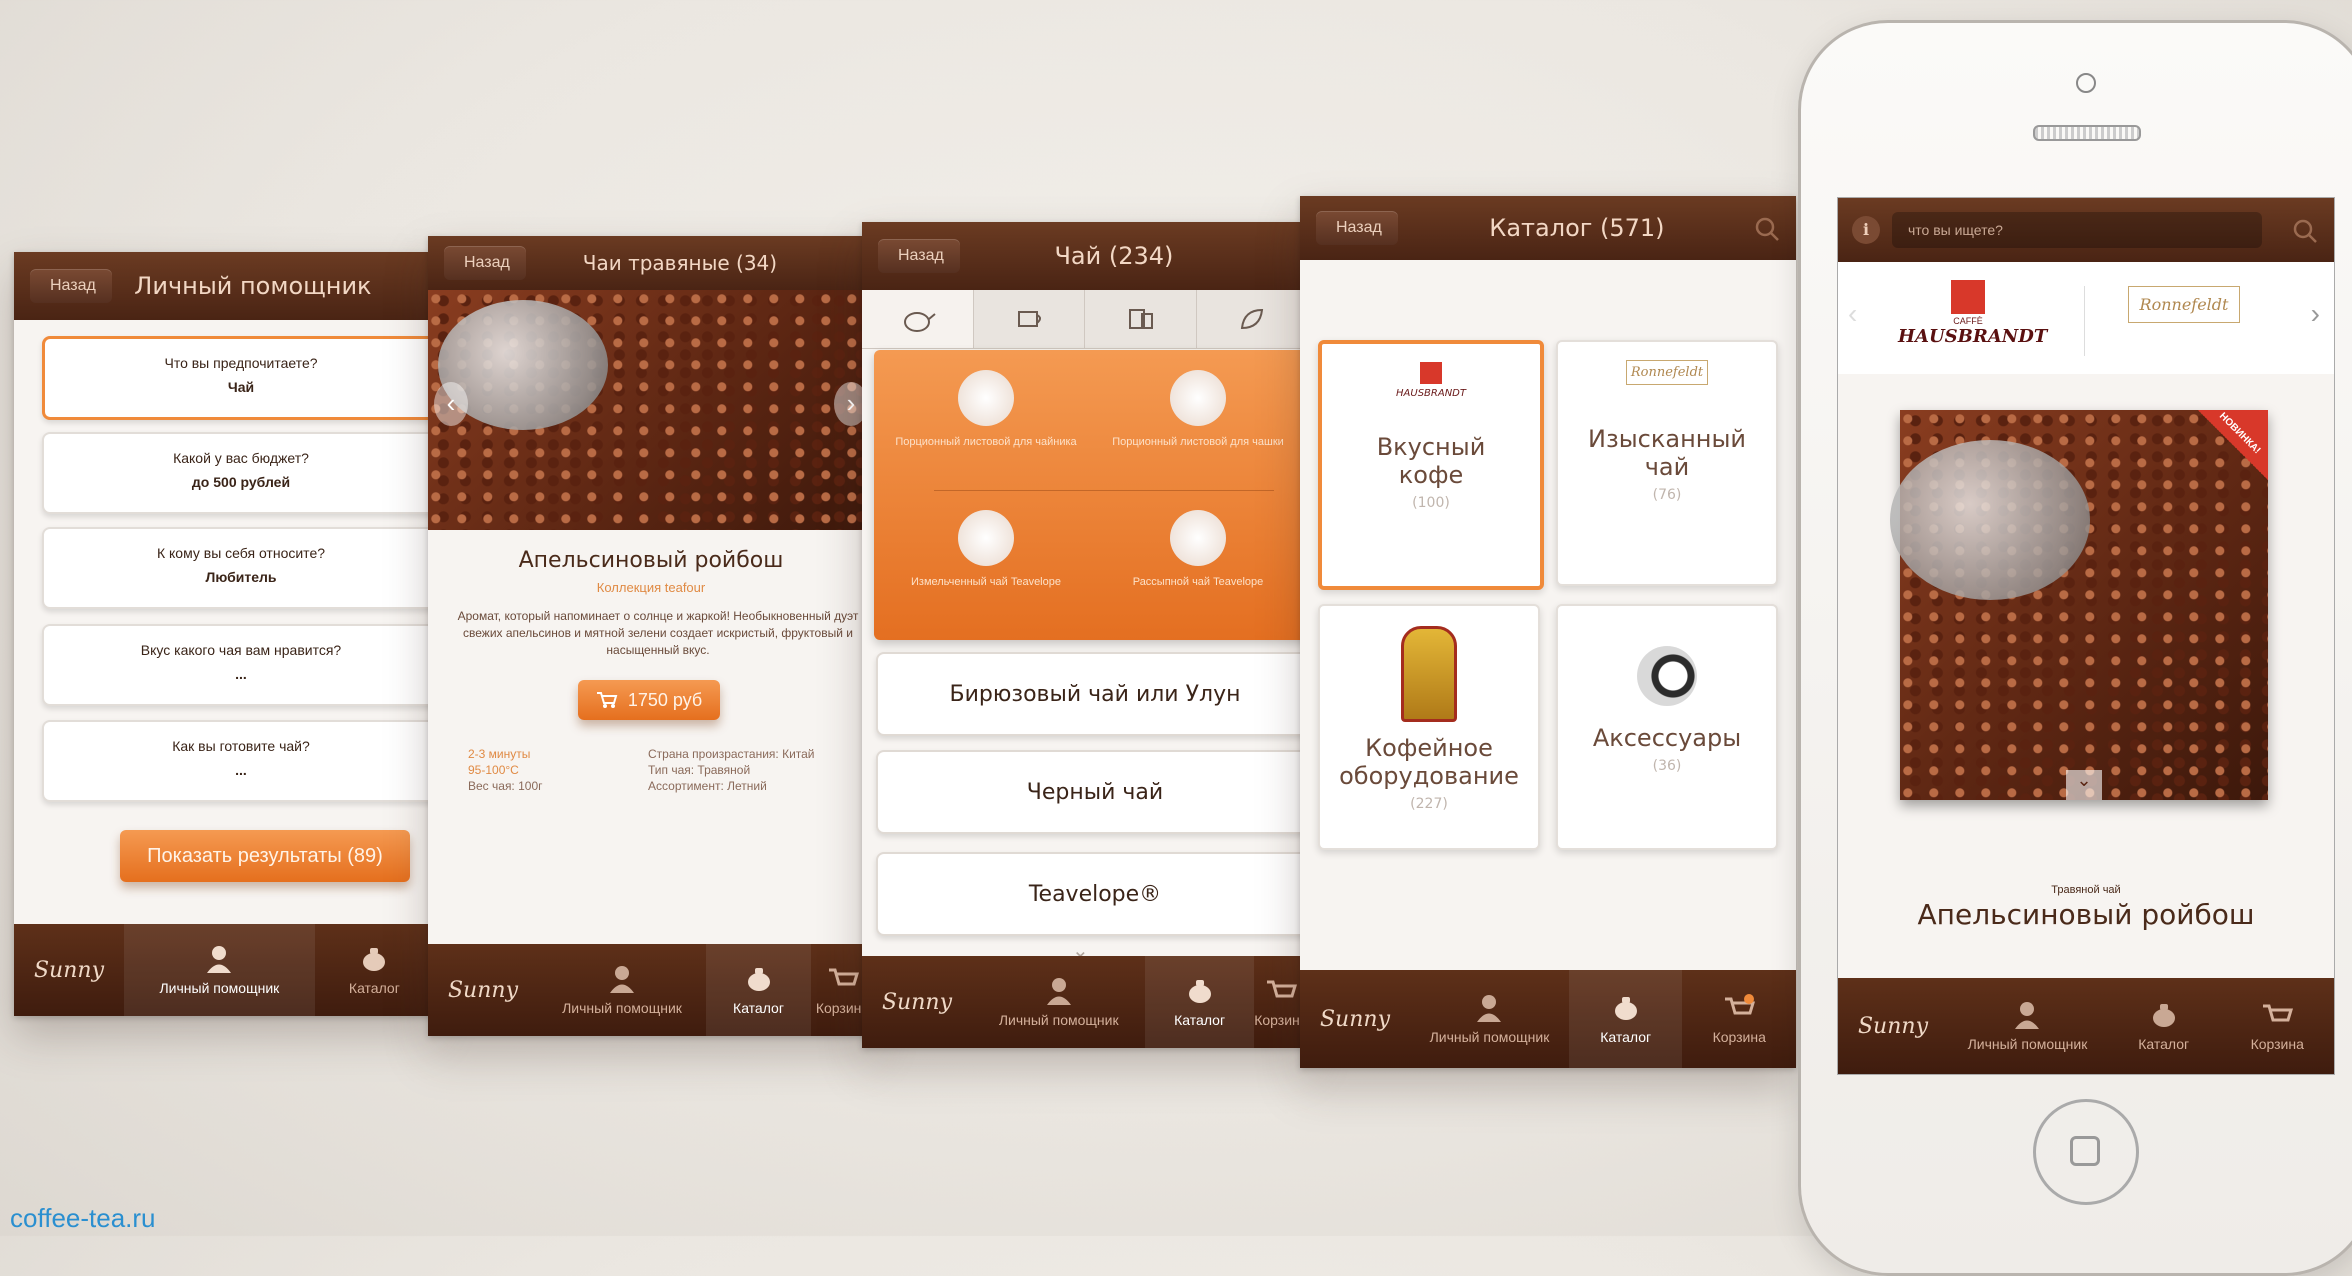 This screenshot has width=2352, height=1276. What do you see at coordinates (1667, 676) in the screenshot?
I see `cup-icon` at bounding box center [1667, 676].